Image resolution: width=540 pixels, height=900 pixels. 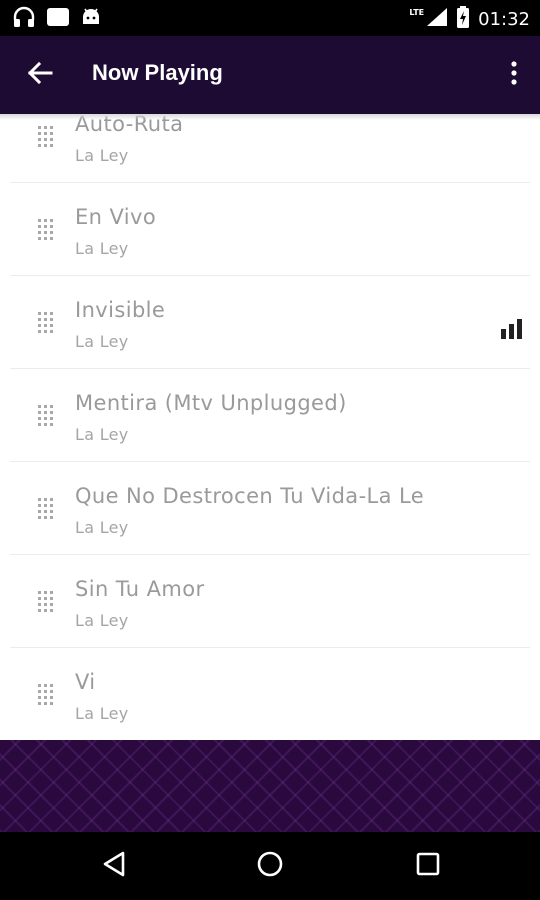 I want to click on song-row-now-playing: Invisible La Ley, so click(x=270, y=322).